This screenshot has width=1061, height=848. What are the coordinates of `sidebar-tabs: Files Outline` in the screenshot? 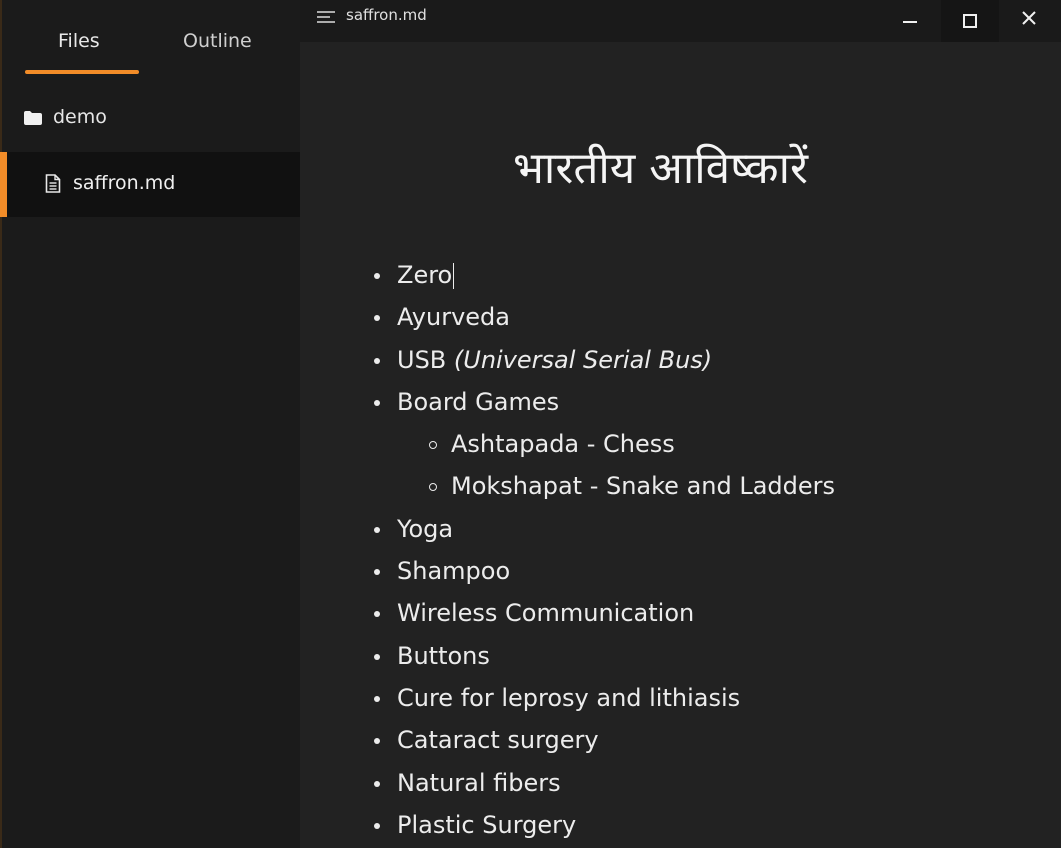 It's located at (150, 40).